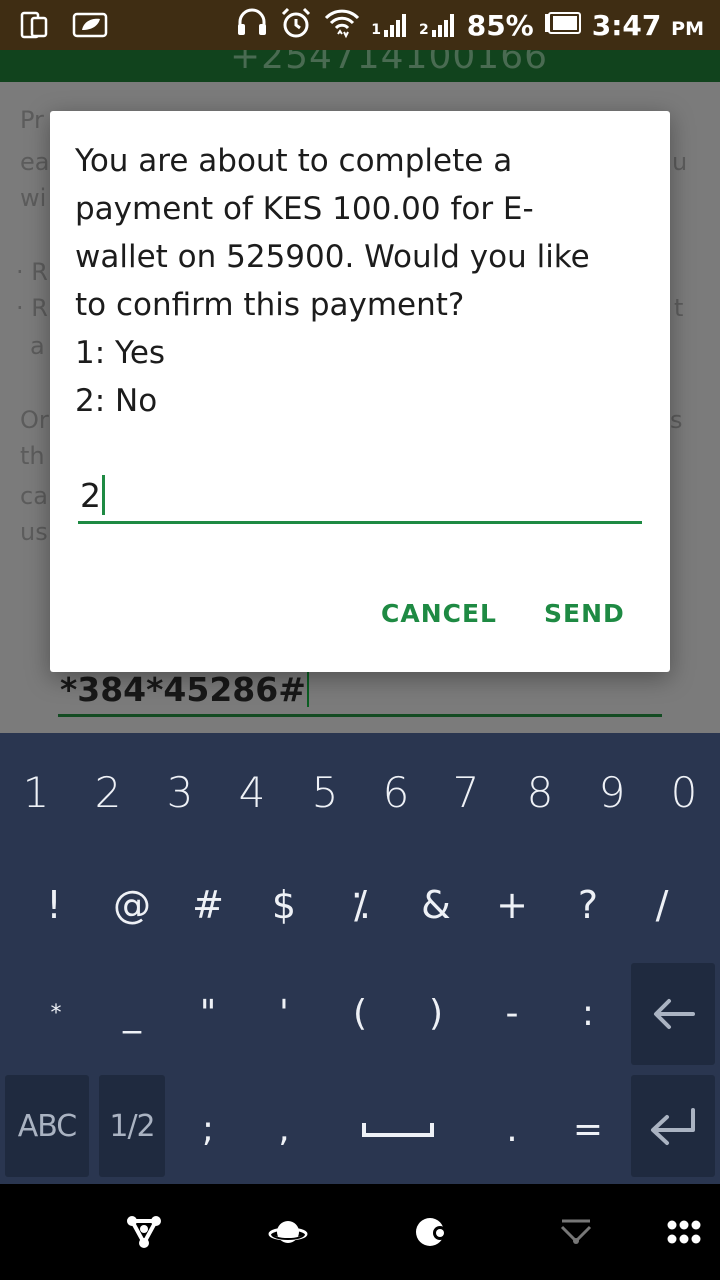  I want to click on message-line: 2: No, so click(116, 401).